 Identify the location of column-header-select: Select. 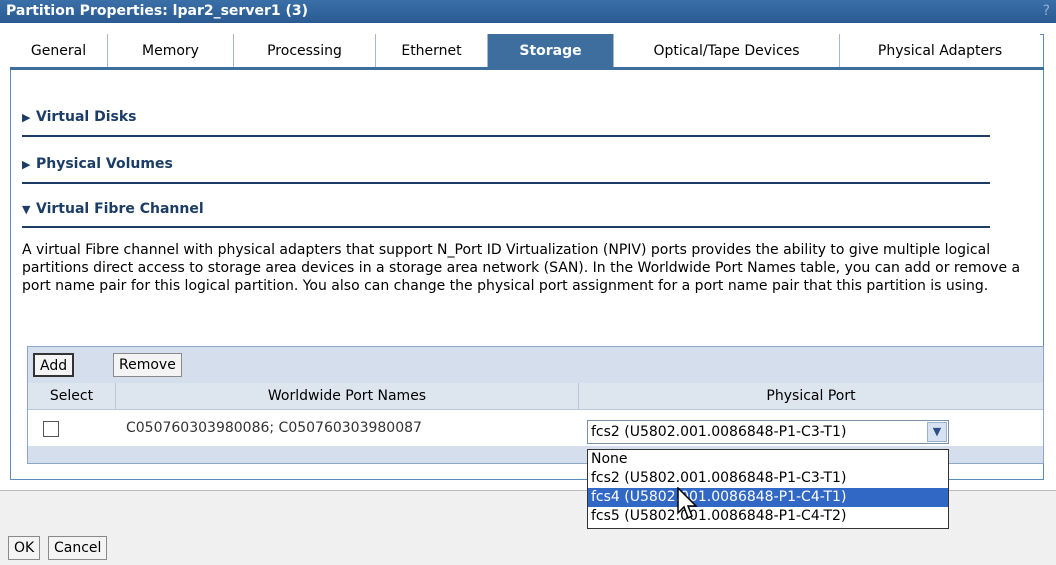
(72, 396).